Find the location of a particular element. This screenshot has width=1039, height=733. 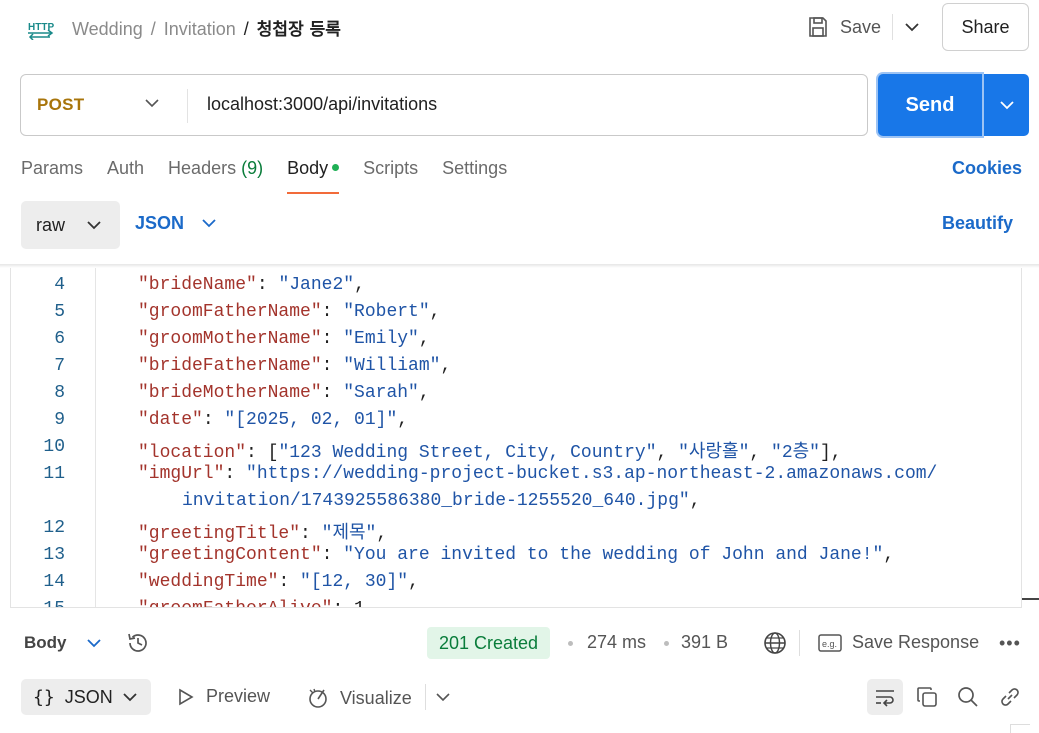

json-key: "date" is located at coordinates (170, 420).